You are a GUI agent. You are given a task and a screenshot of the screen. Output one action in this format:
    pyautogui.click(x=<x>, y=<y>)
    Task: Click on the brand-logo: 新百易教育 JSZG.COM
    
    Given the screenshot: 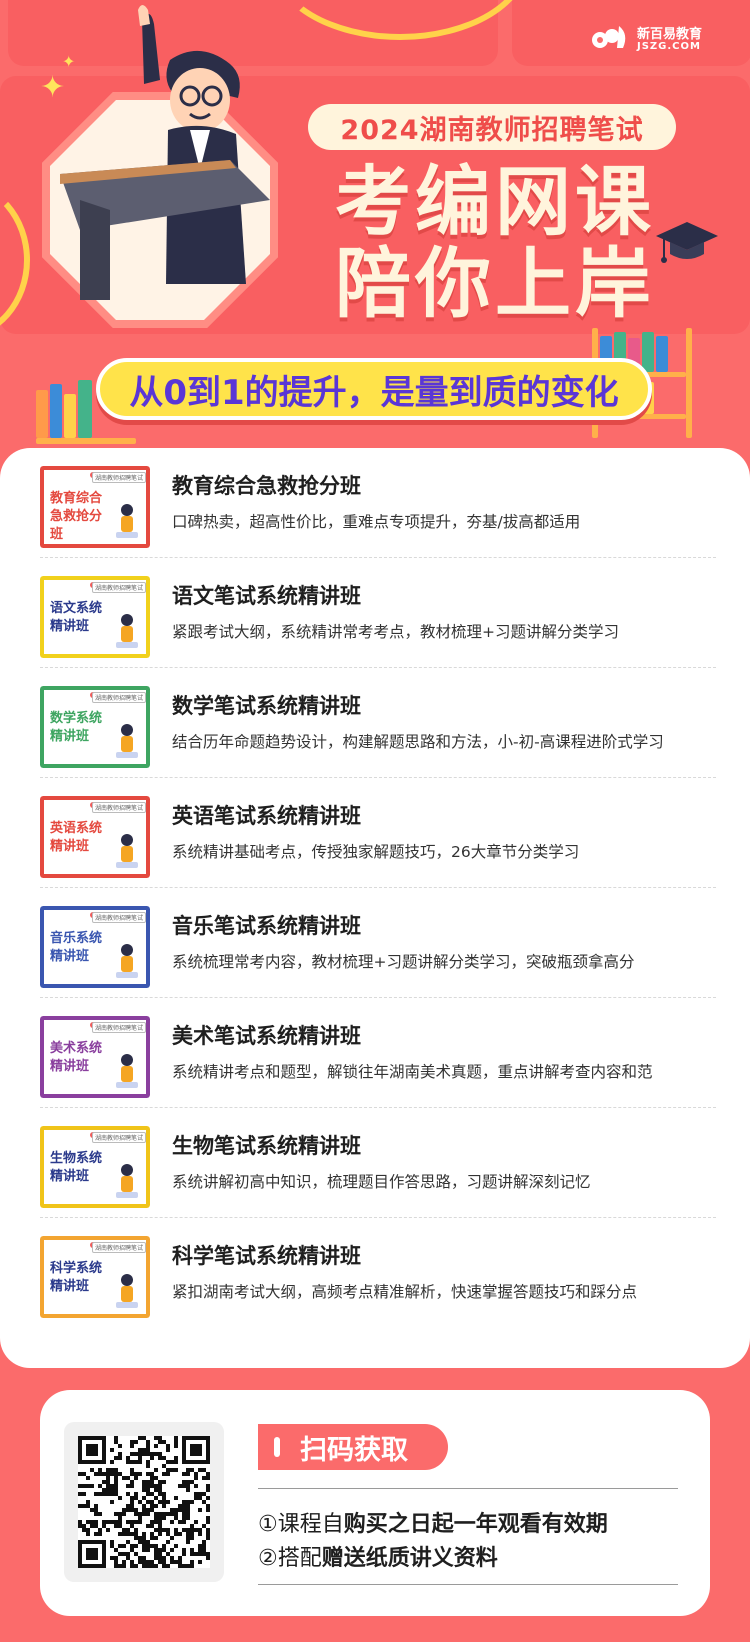 What is the action you would take?
    pyautogui.click(x=646, y=40)
    